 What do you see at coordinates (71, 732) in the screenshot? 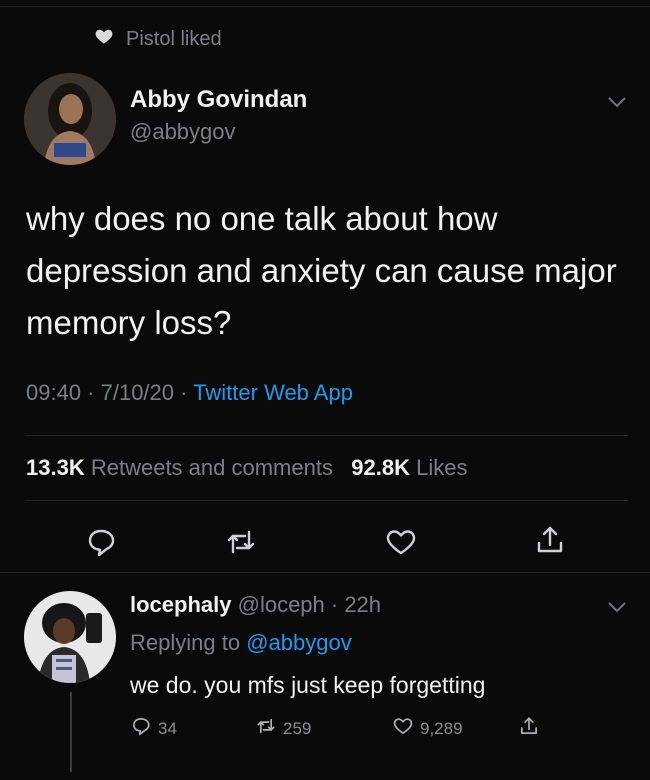
I see `thread-line` at bounding box center [71, 732].